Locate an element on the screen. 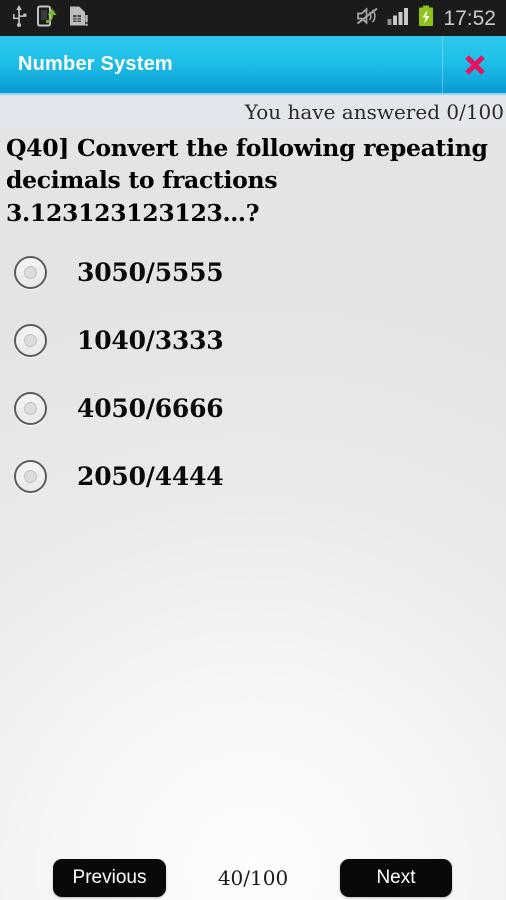  status-bar-right-icons: 17:52 is located at coordinates (431, 18).